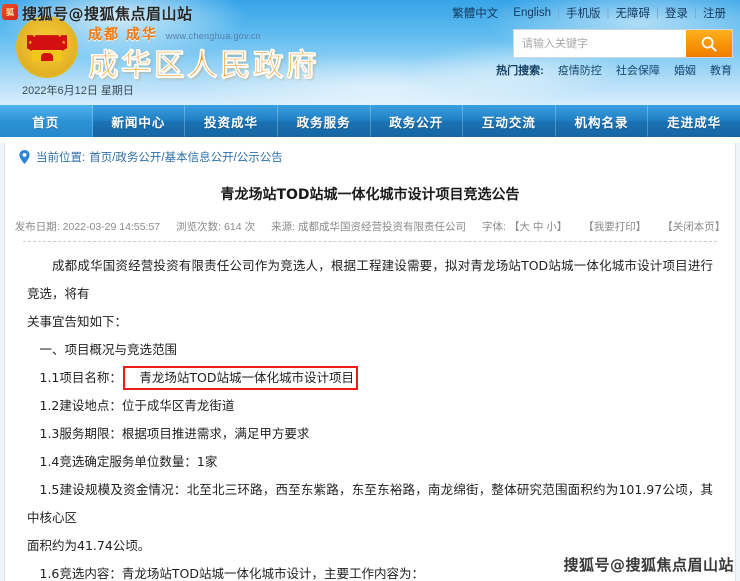  What do you see at coordinates (78, 91) in the screenshot?
I see `banner-date: 2022年6月12日 星期日` at bounding box center [78, 91].